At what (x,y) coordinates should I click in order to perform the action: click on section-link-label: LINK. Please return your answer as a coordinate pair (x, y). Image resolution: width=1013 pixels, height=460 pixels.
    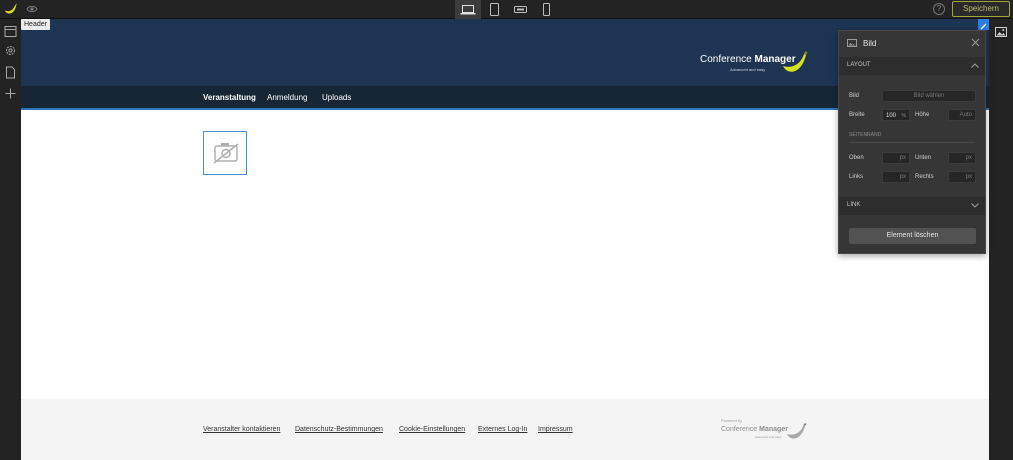
    Looking at the image, I should click on (854, 205).